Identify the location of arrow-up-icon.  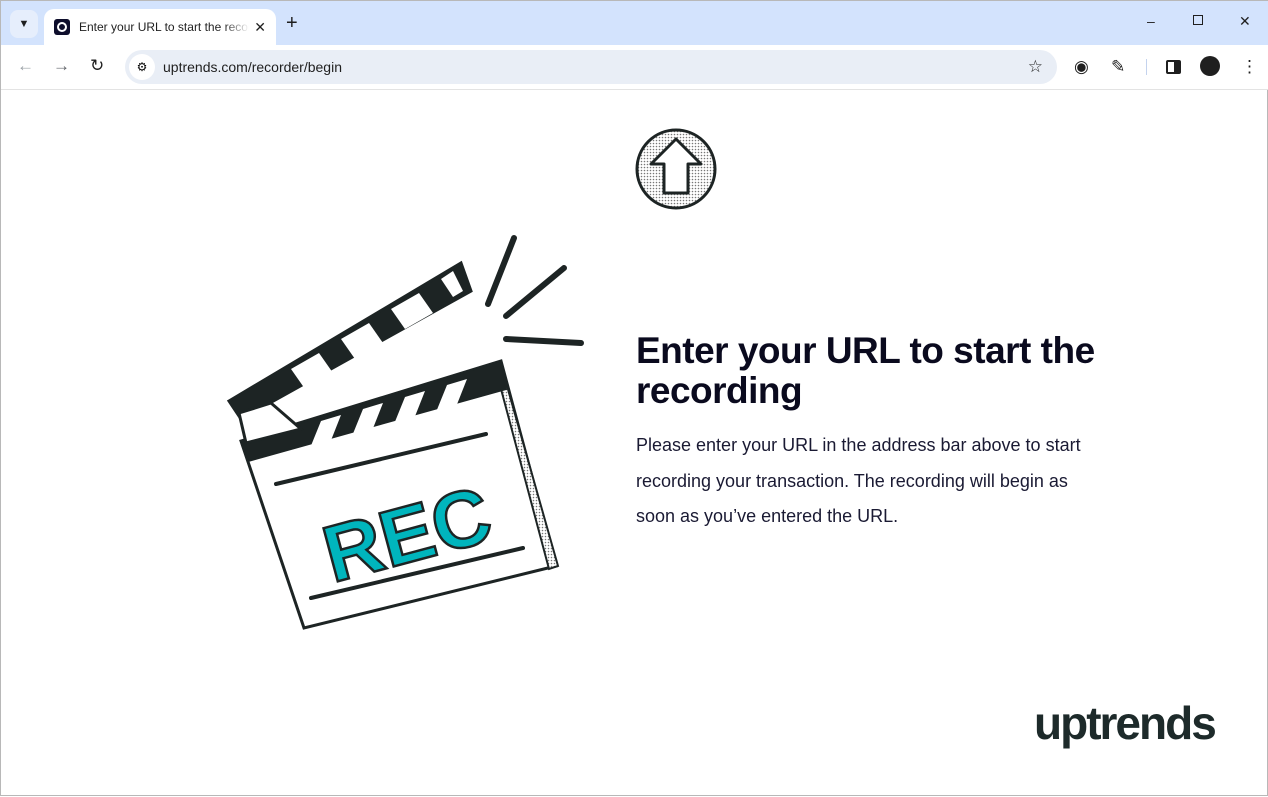
(676, 169).